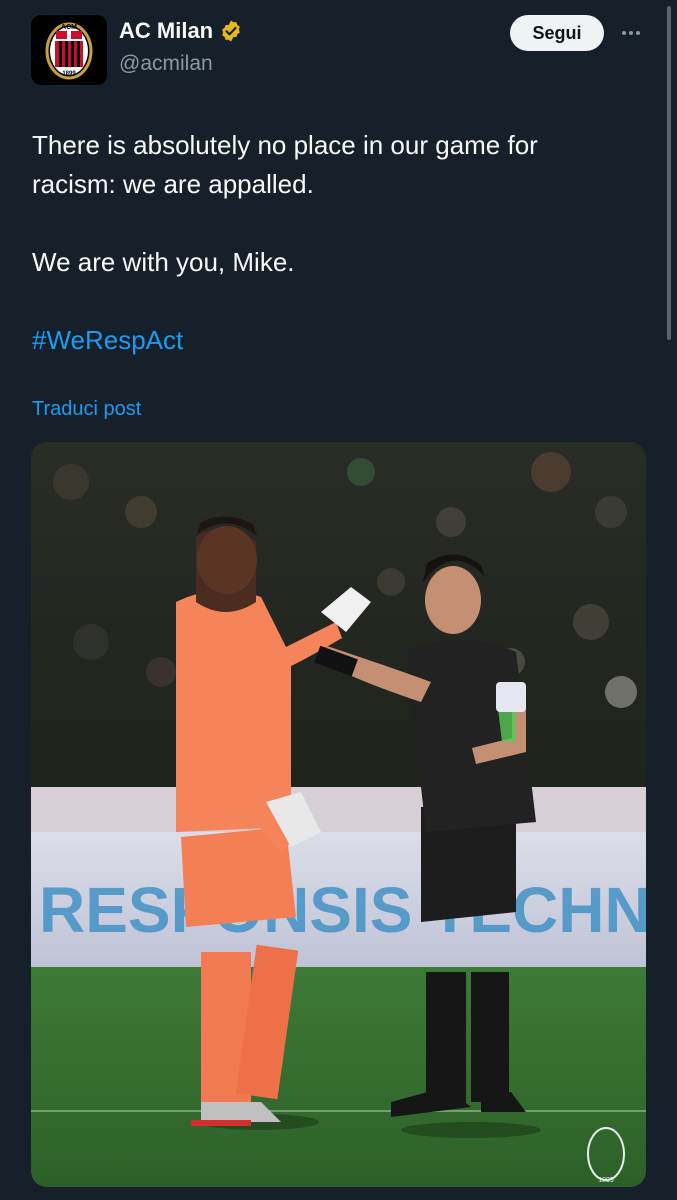 This screenshot has width=677, height=1200. I want to click on verified-badge-icon, so click(231, 31).